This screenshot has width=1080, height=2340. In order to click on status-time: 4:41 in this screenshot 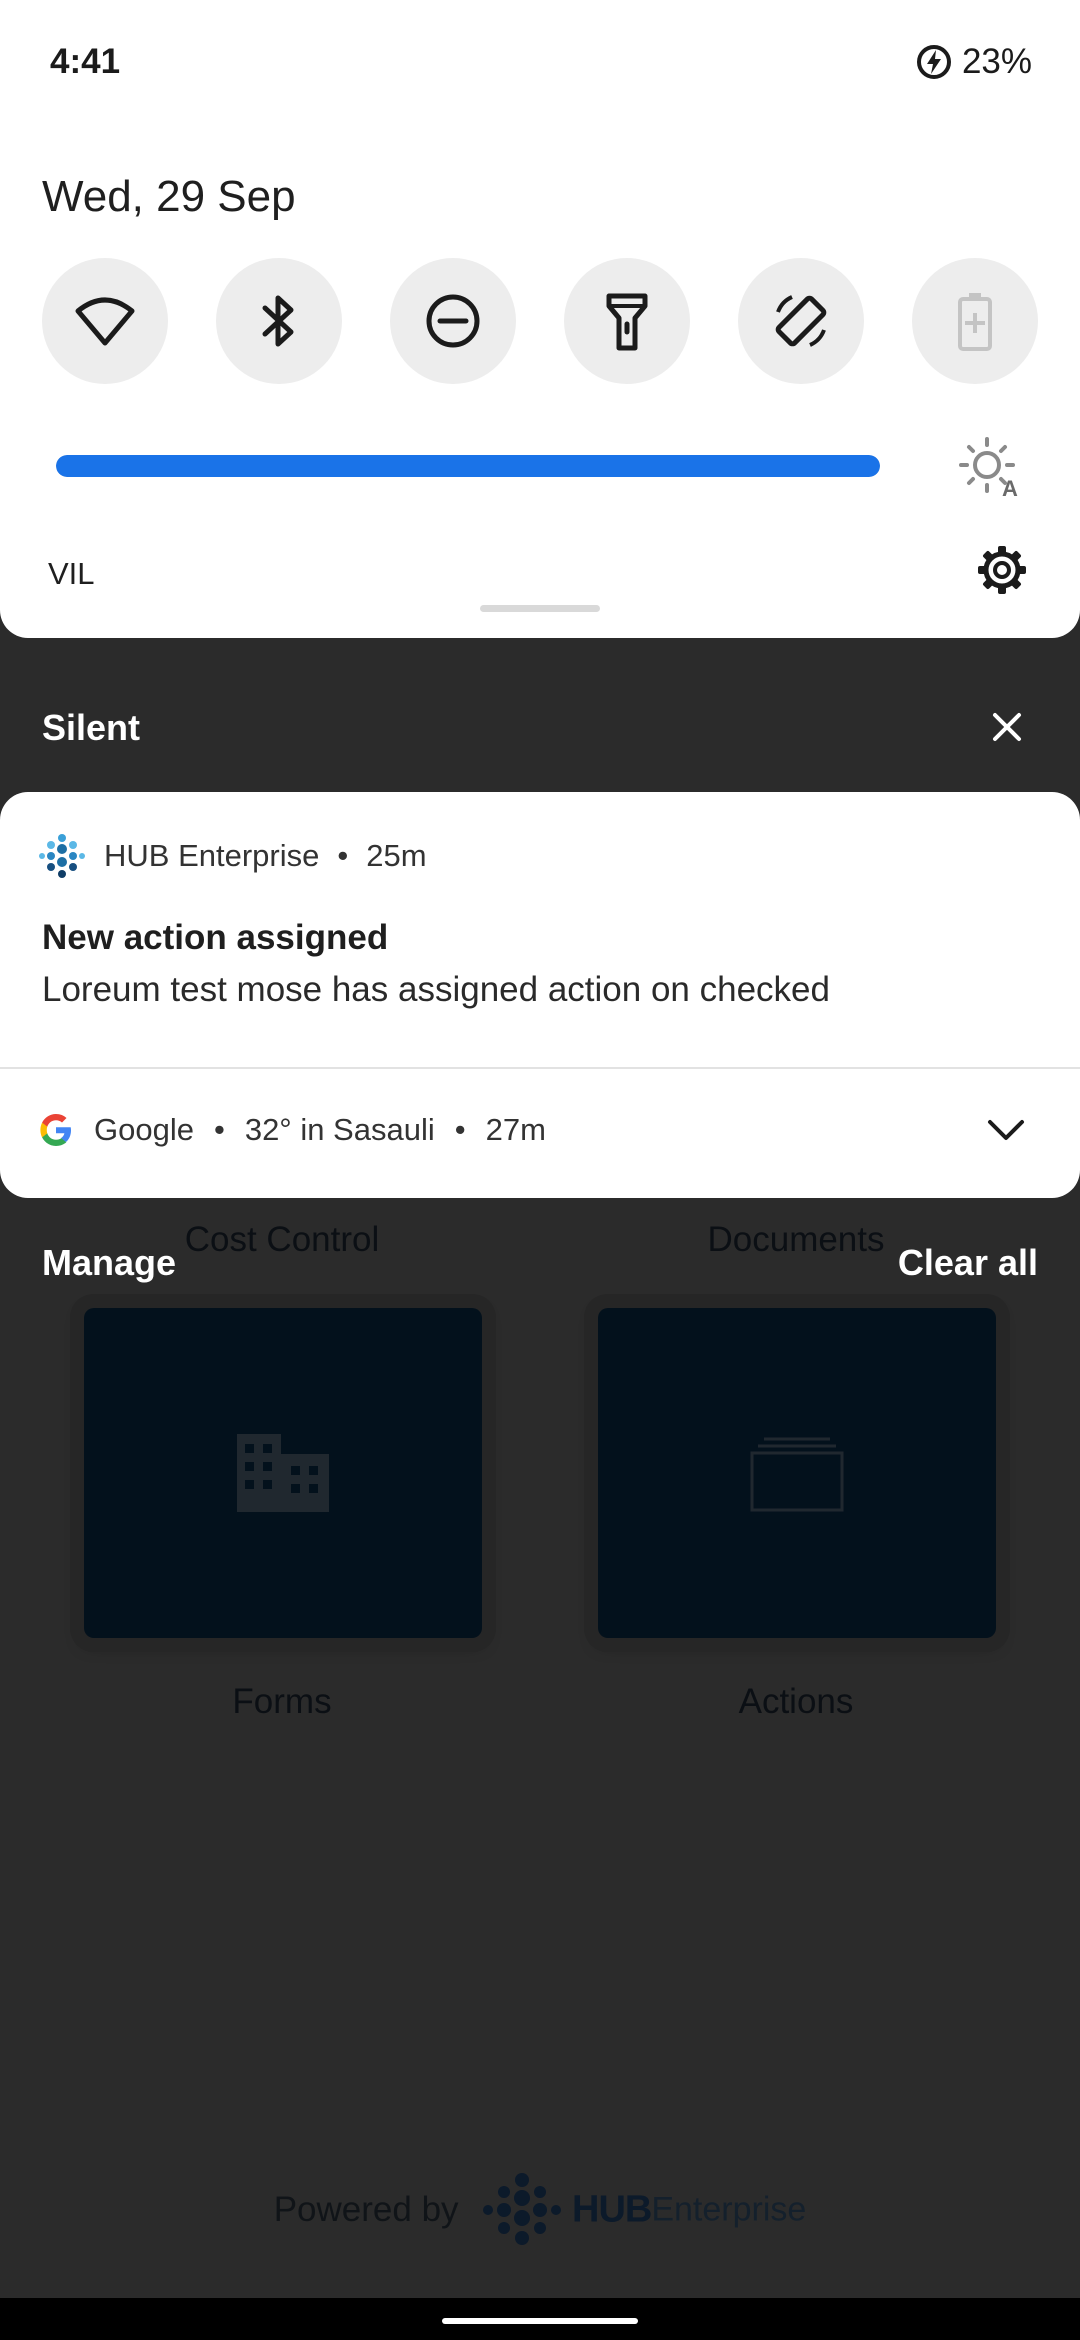, I will do `click(85, 61)`.